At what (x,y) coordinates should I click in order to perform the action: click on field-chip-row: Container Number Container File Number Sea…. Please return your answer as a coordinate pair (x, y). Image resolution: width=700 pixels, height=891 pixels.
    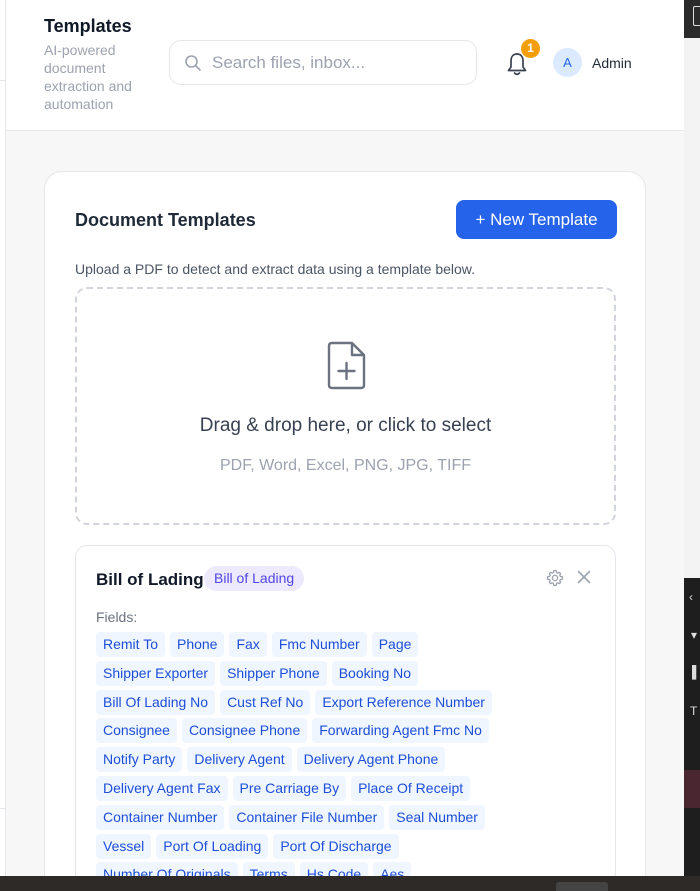
    Looking at the image, I should click on (346, 817).